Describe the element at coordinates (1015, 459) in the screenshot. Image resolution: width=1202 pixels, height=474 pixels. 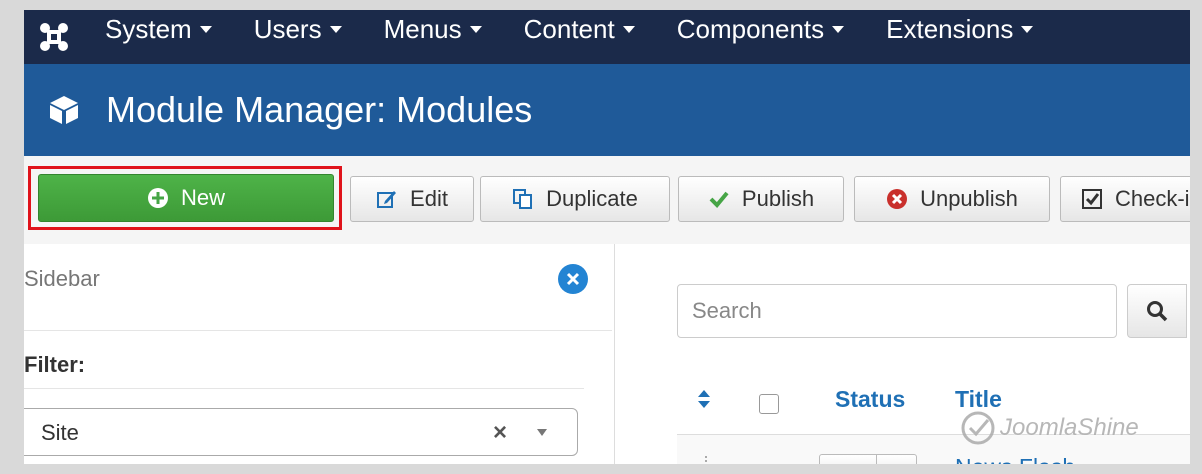
I see `row-title-link: News Flash` at that location.